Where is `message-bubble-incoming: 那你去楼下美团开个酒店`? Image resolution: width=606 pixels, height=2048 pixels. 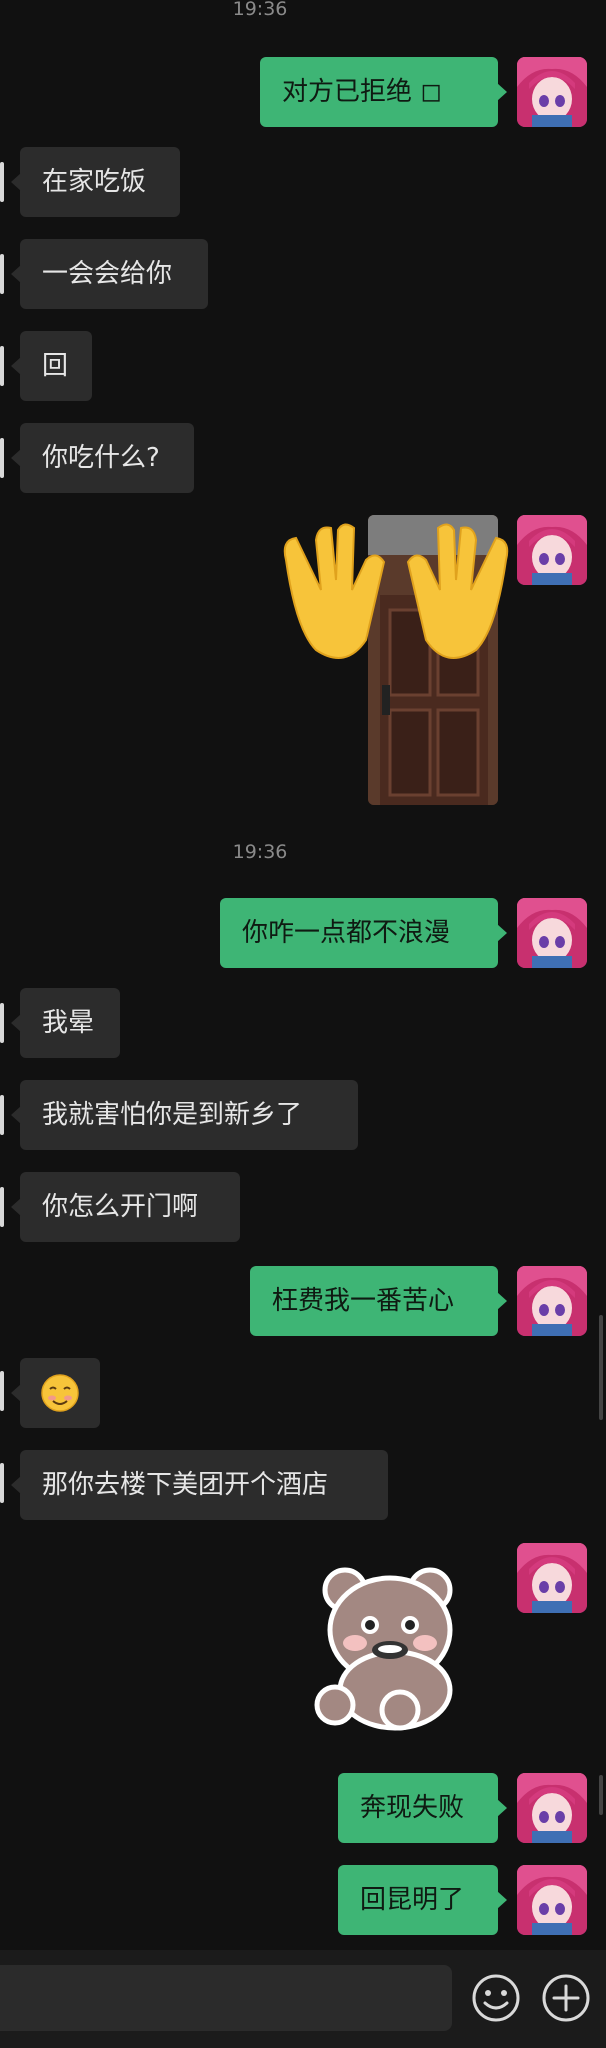
message-bubble-incoming: 那你去楼下美团开个酒店 is located at coordinates (199, 1485).